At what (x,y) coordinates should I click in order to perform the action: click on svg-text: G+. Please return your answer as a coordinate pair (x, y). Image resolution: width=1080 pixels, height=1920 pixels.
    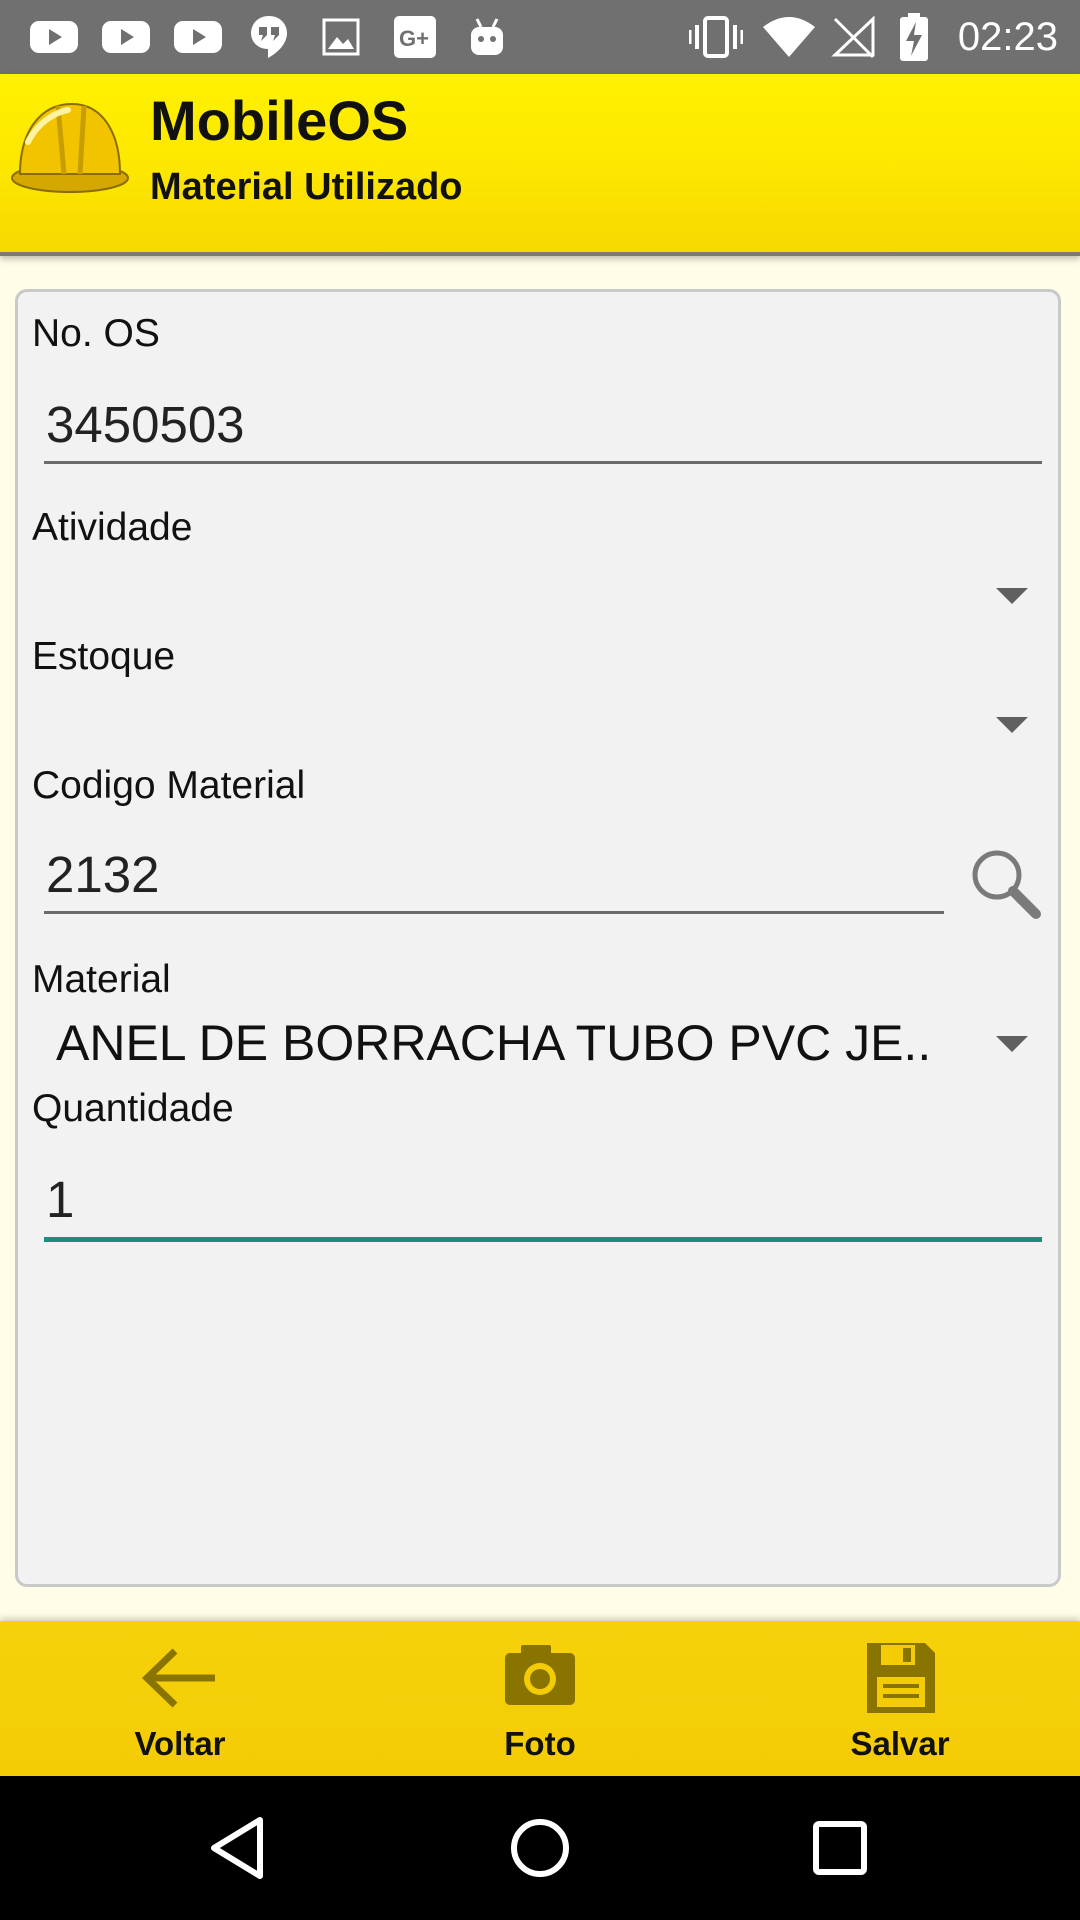
    Looking at the image, I should click on (414, 38).